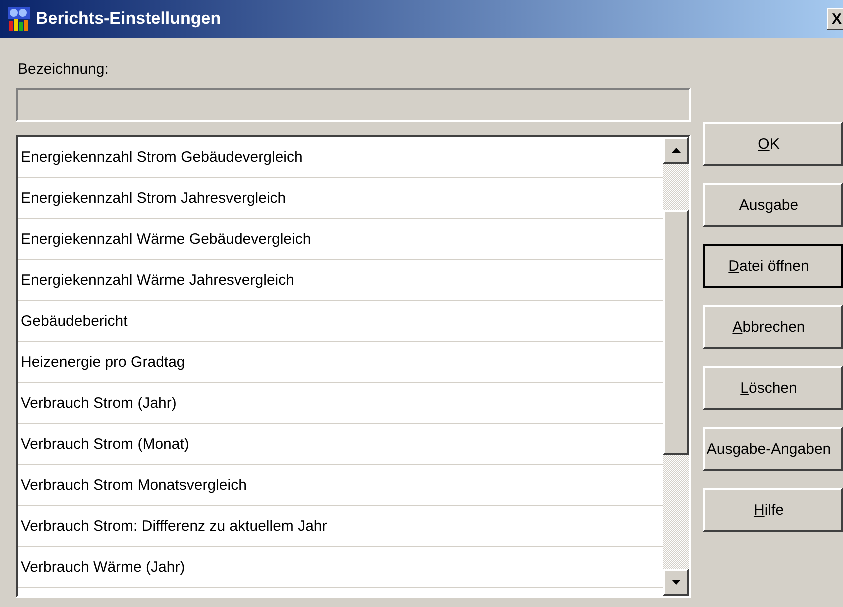 Image resolution: width=843 pixels, height=607 pixels. Describe the element at coordinates (19, 19) in the screenshot. I see `app-icon` at that location.